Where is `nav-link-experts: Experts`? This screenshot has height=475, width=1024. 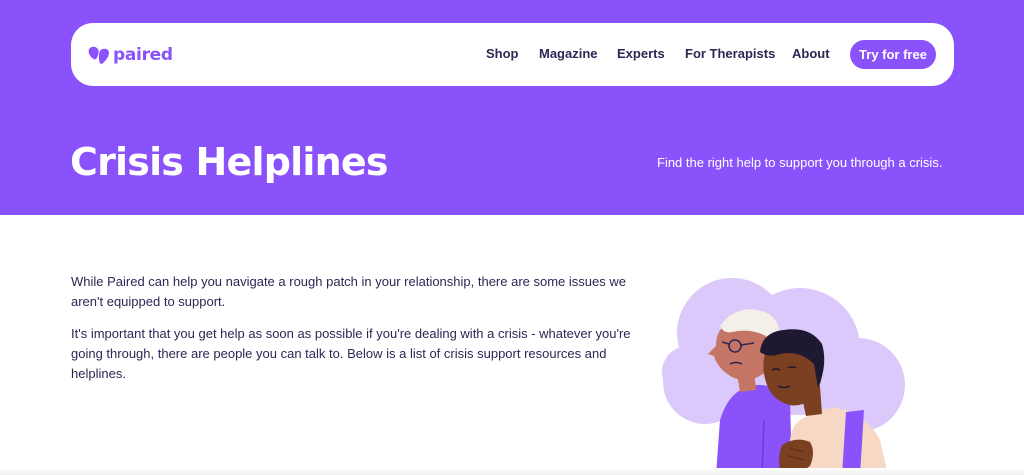
nav-link-experts: Experts is located at coordinates (641, 53).